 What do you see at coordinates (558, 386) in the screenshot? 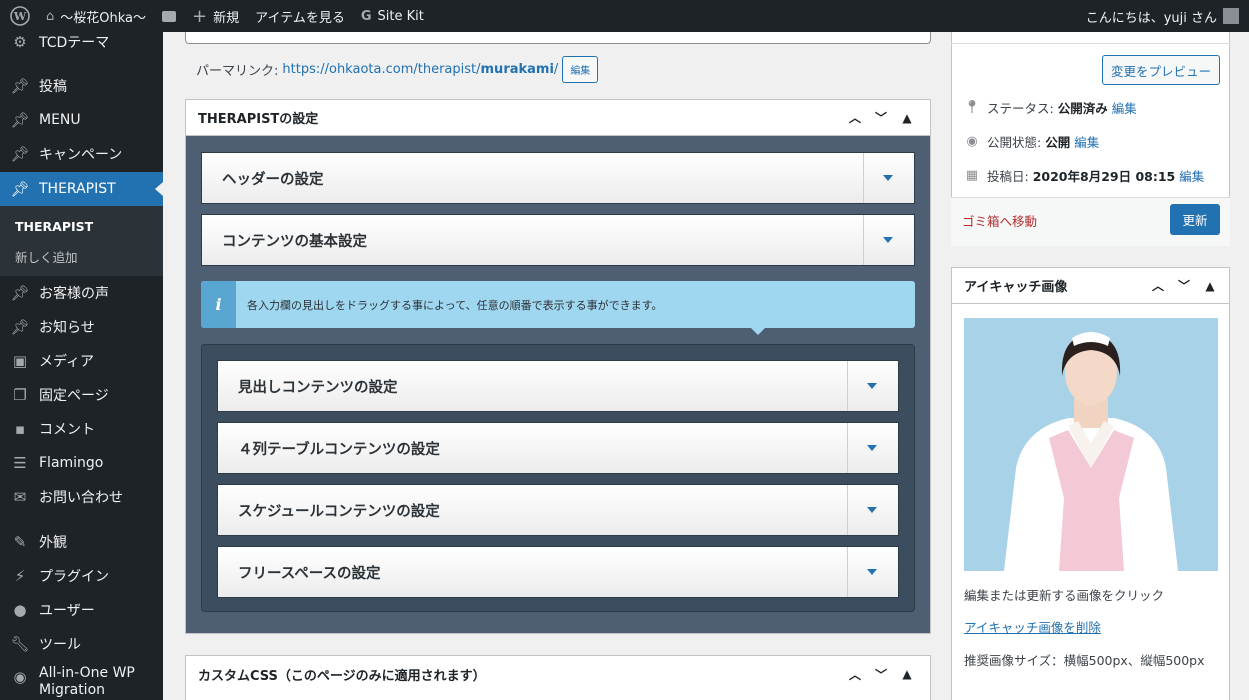
I see `accordion-heading-content: 見出しコンテンツの設定` at bounding box center [558, 386].